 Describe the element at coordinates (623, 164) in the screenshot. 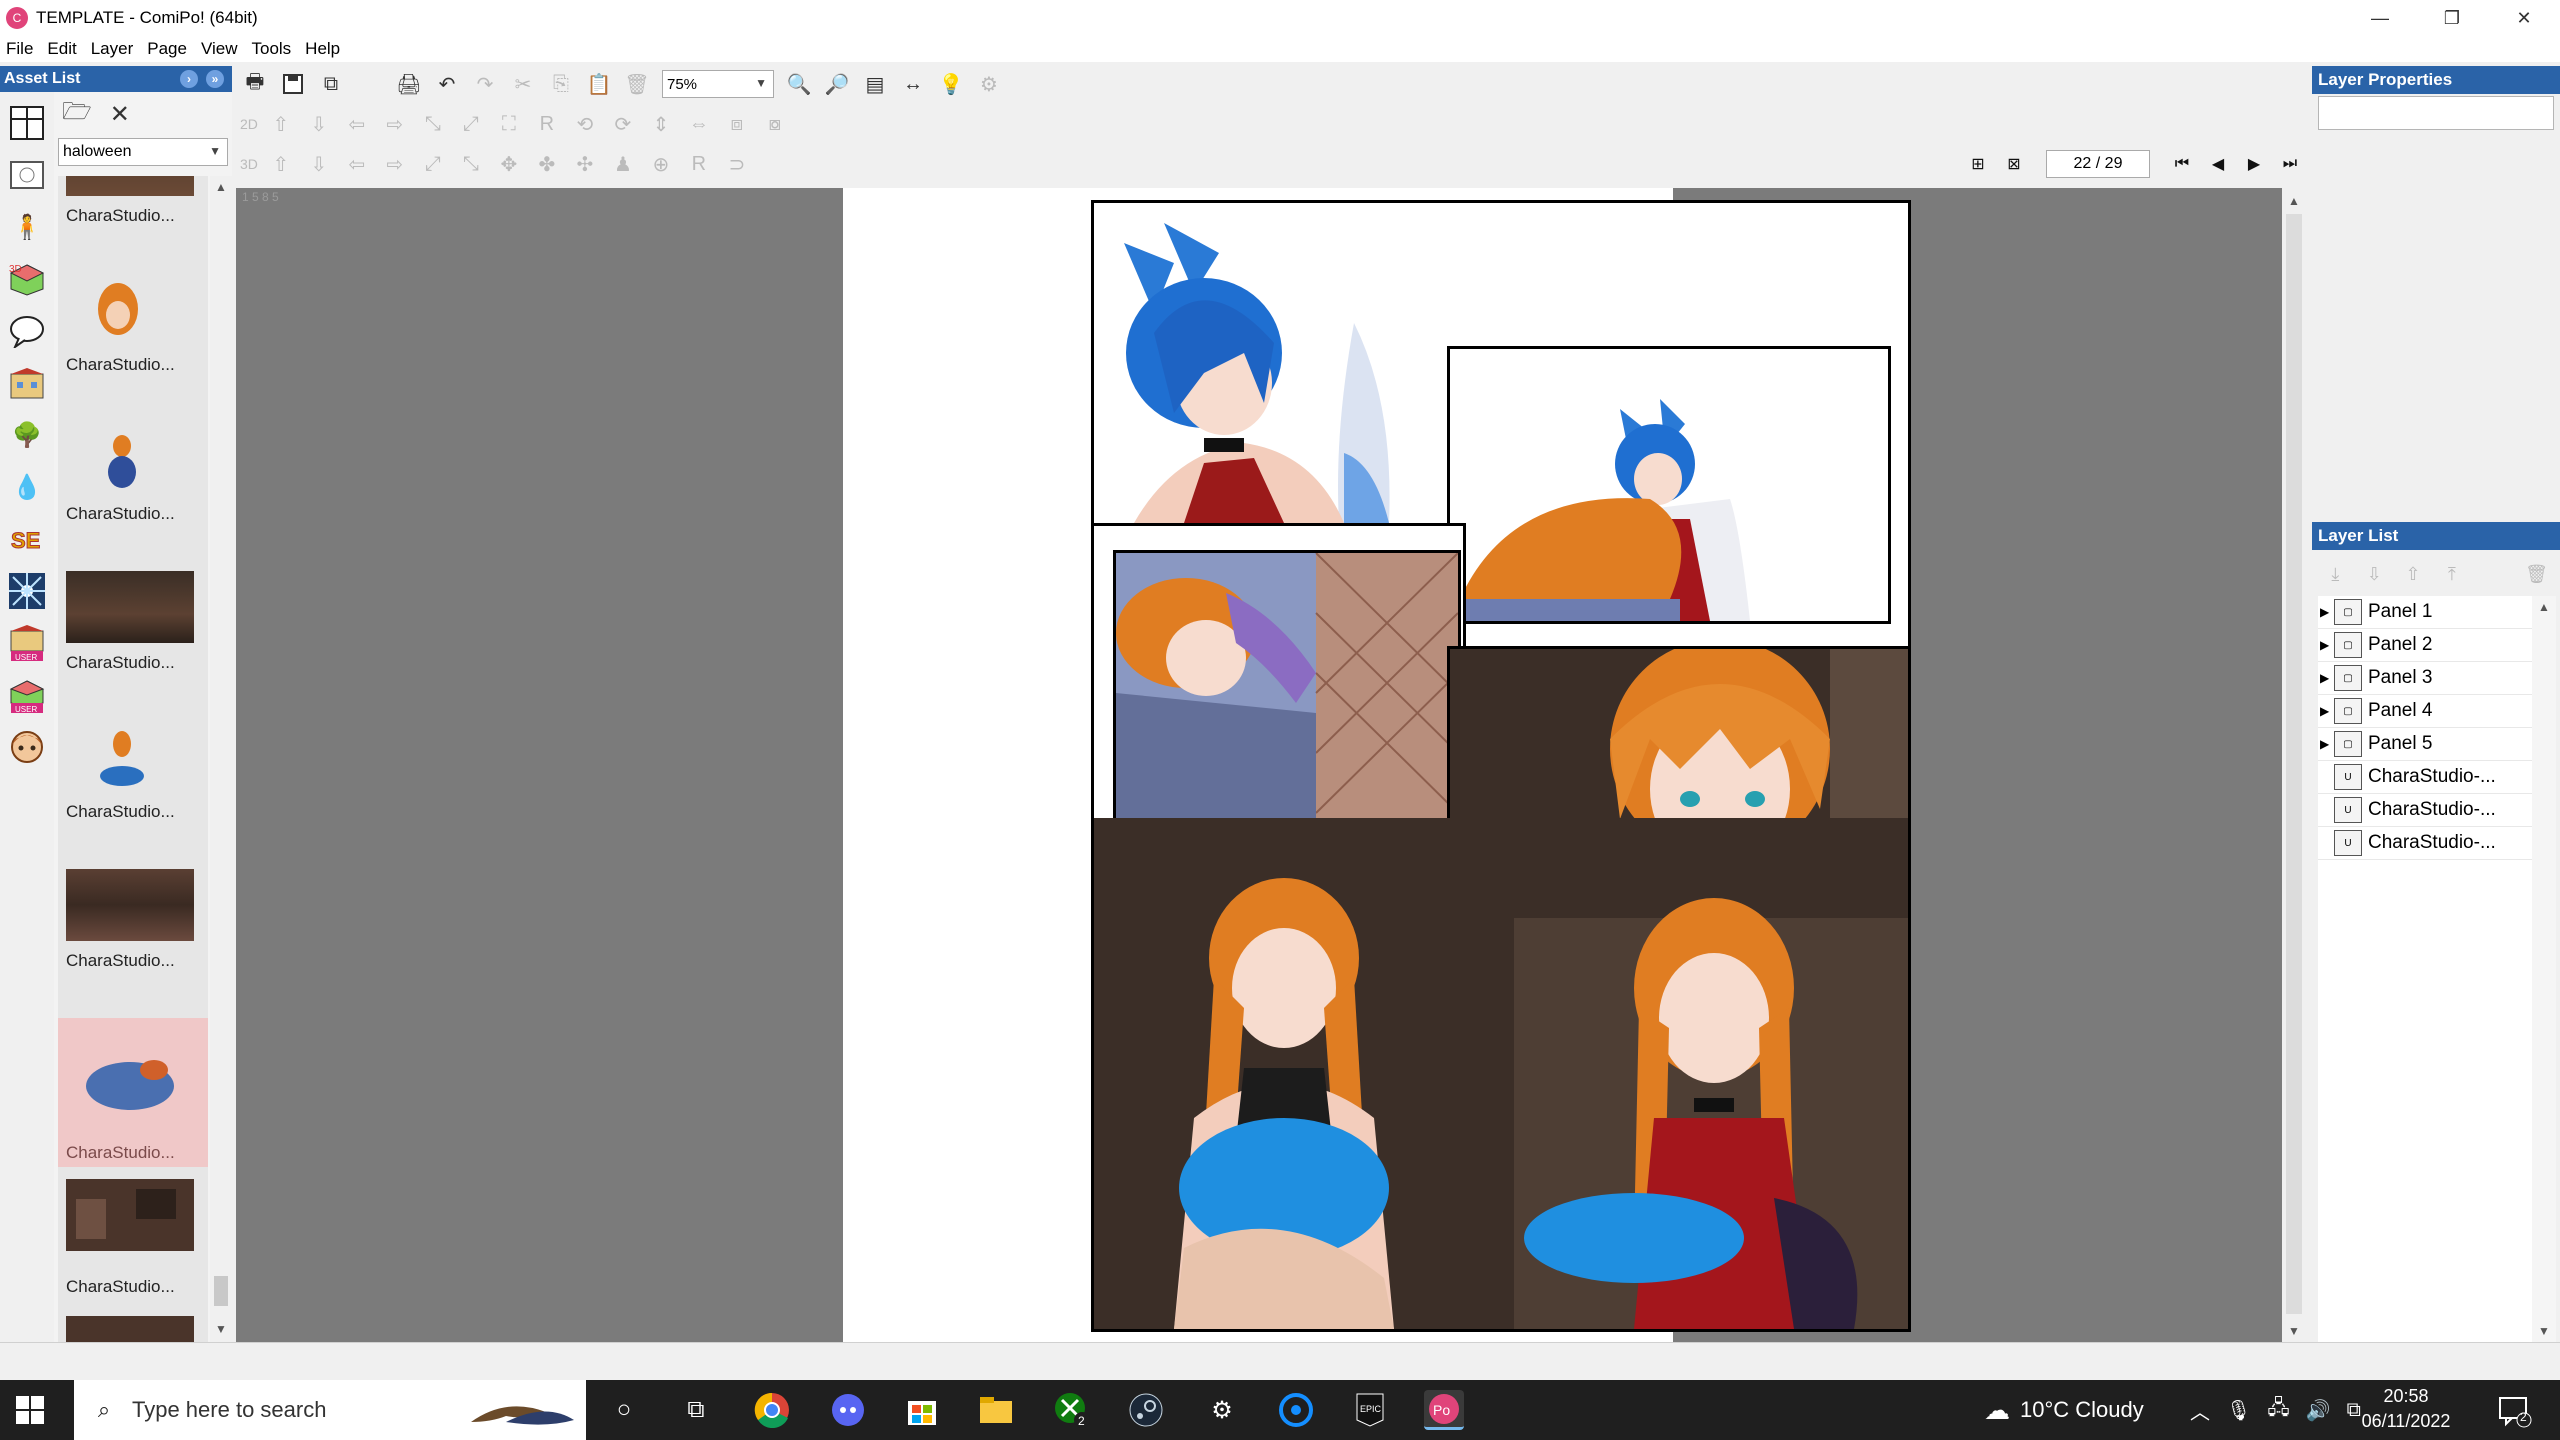

I see `3d-pose-icon: ♟` at that location.